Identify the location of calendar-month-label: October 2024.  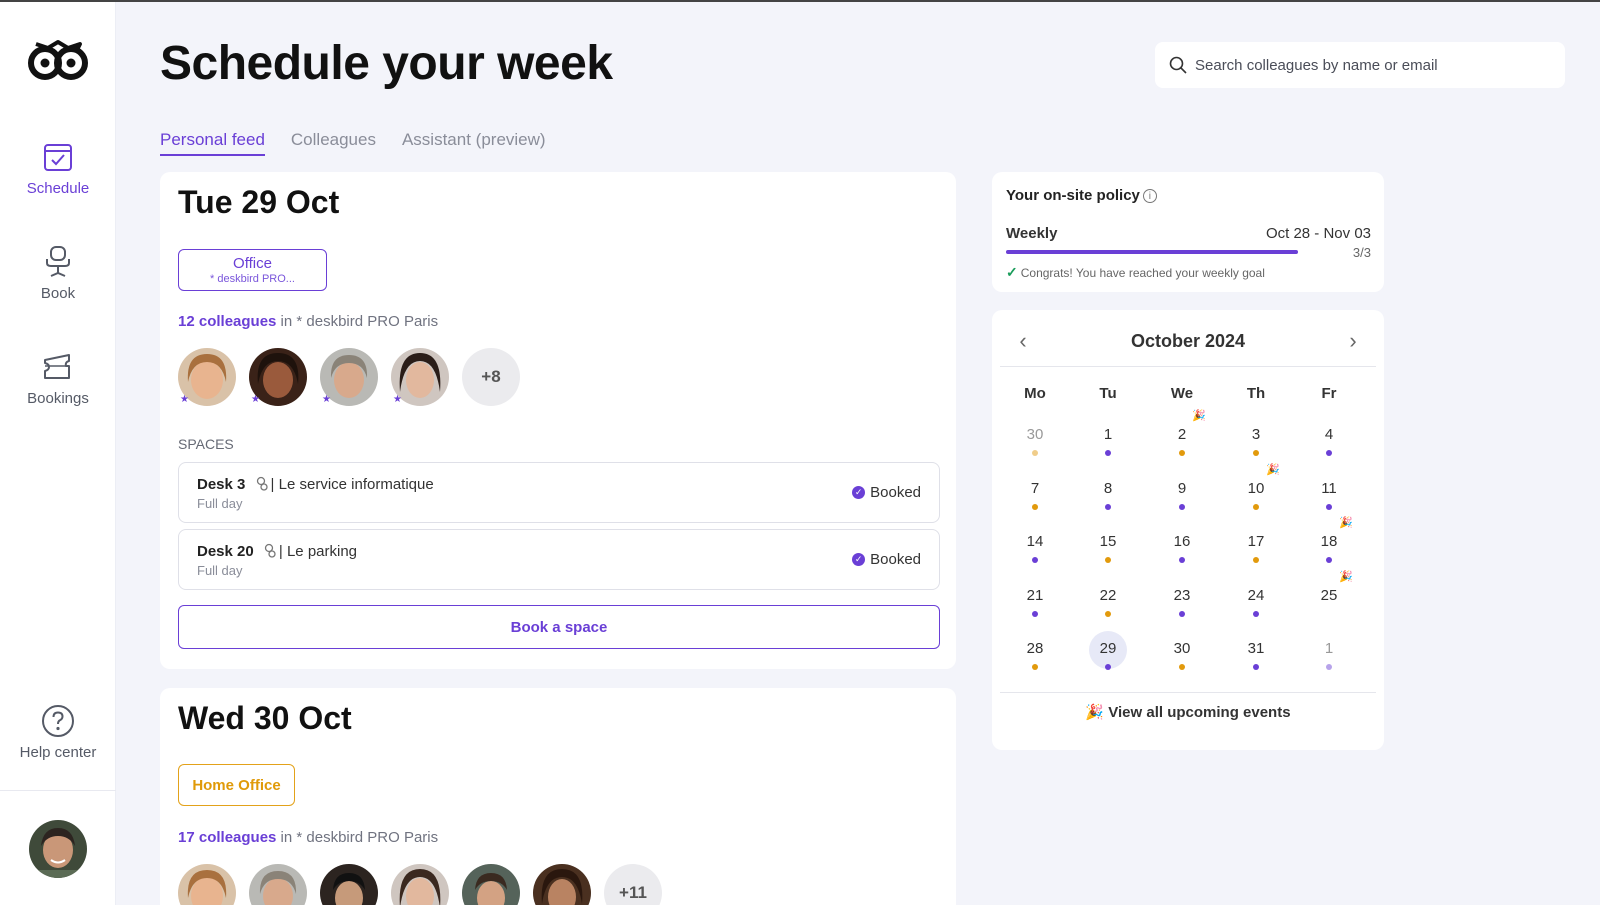
(1188, 341).